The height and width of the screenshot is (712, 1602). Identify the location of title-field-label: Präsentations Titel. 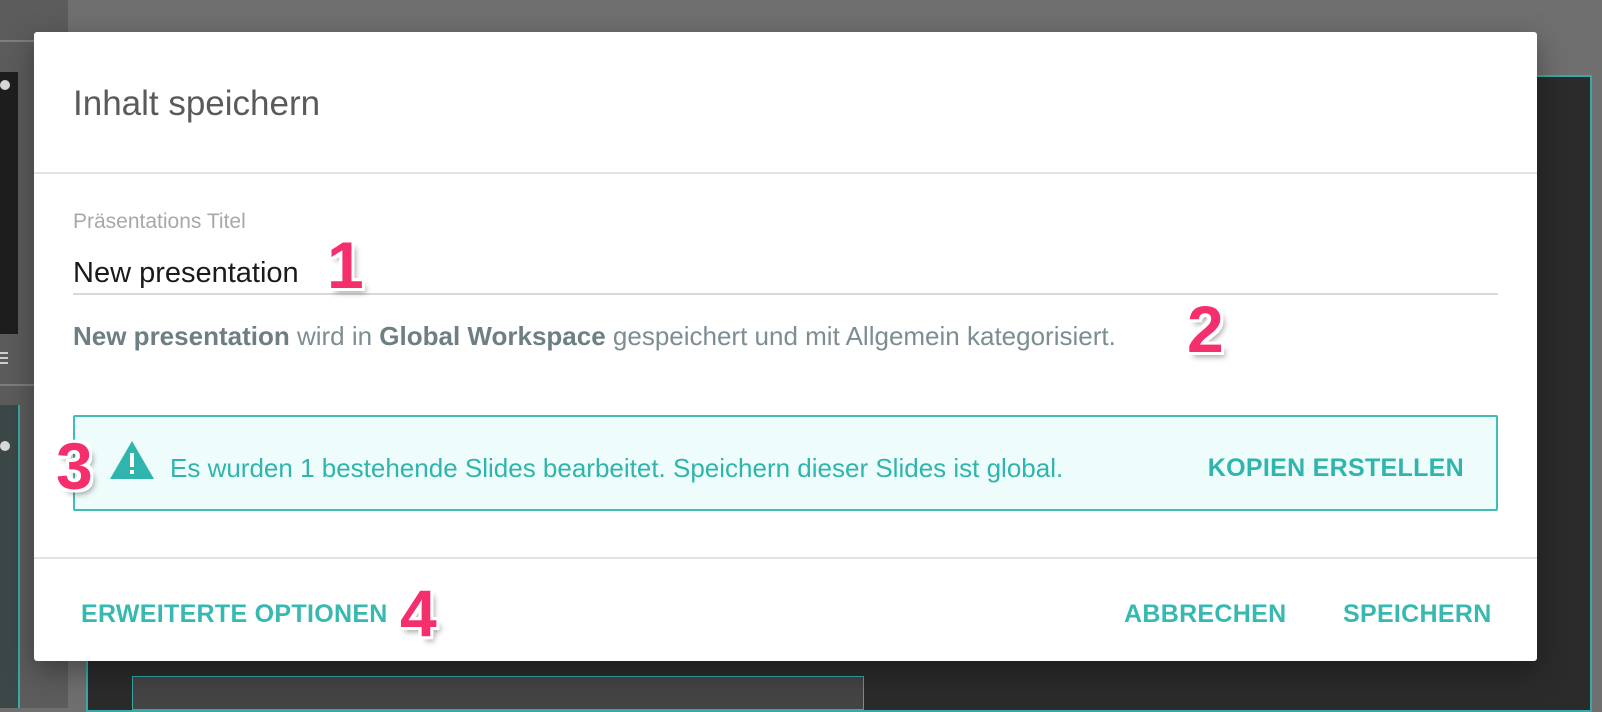
(159, 221).